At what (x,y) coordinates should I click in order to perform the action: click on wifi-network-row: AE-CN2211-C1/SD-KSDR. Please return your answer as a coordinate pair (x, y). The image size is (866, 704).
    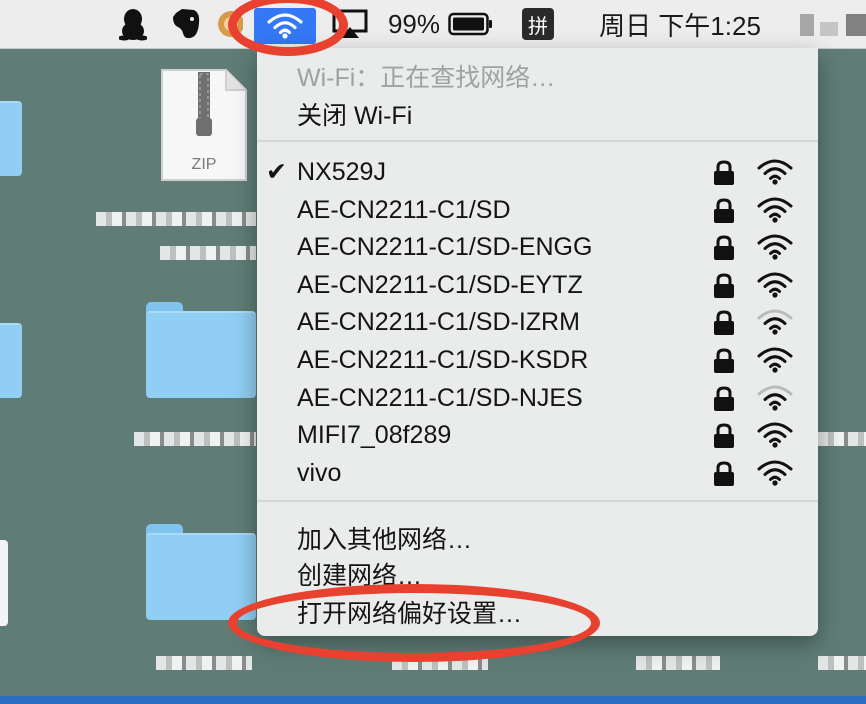
    Looking at the image, I should click on (537, 360).